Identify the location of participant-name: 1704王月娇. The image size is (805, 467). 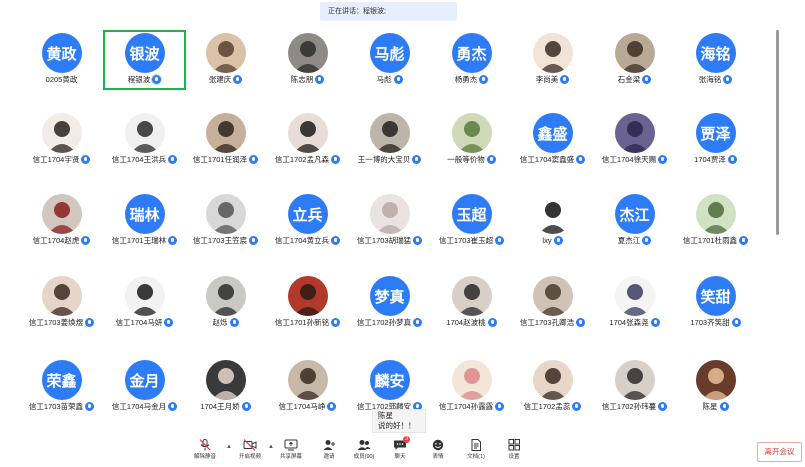
(220, 406).